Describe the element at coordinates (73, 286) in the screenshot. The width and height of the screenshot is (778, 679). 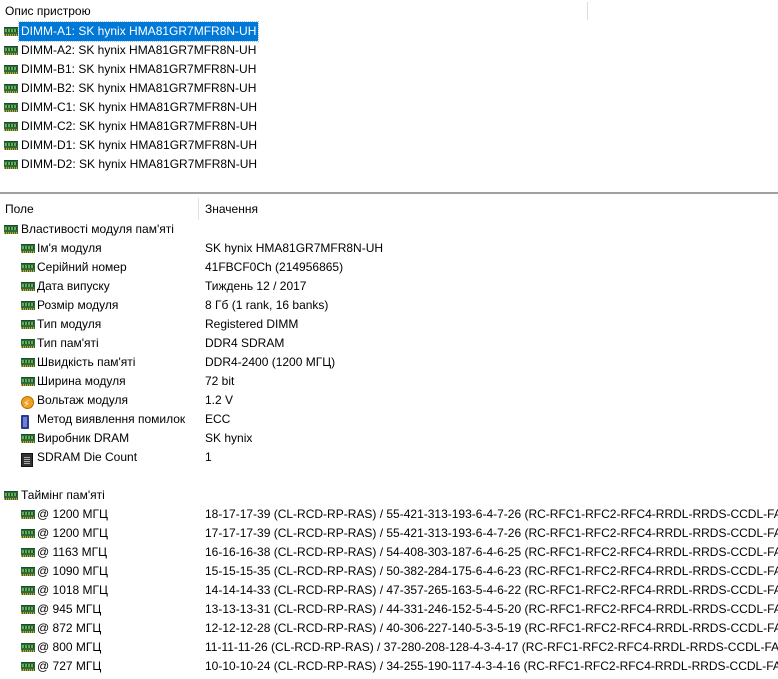
I see `field-name: Дата випуску` at that location.